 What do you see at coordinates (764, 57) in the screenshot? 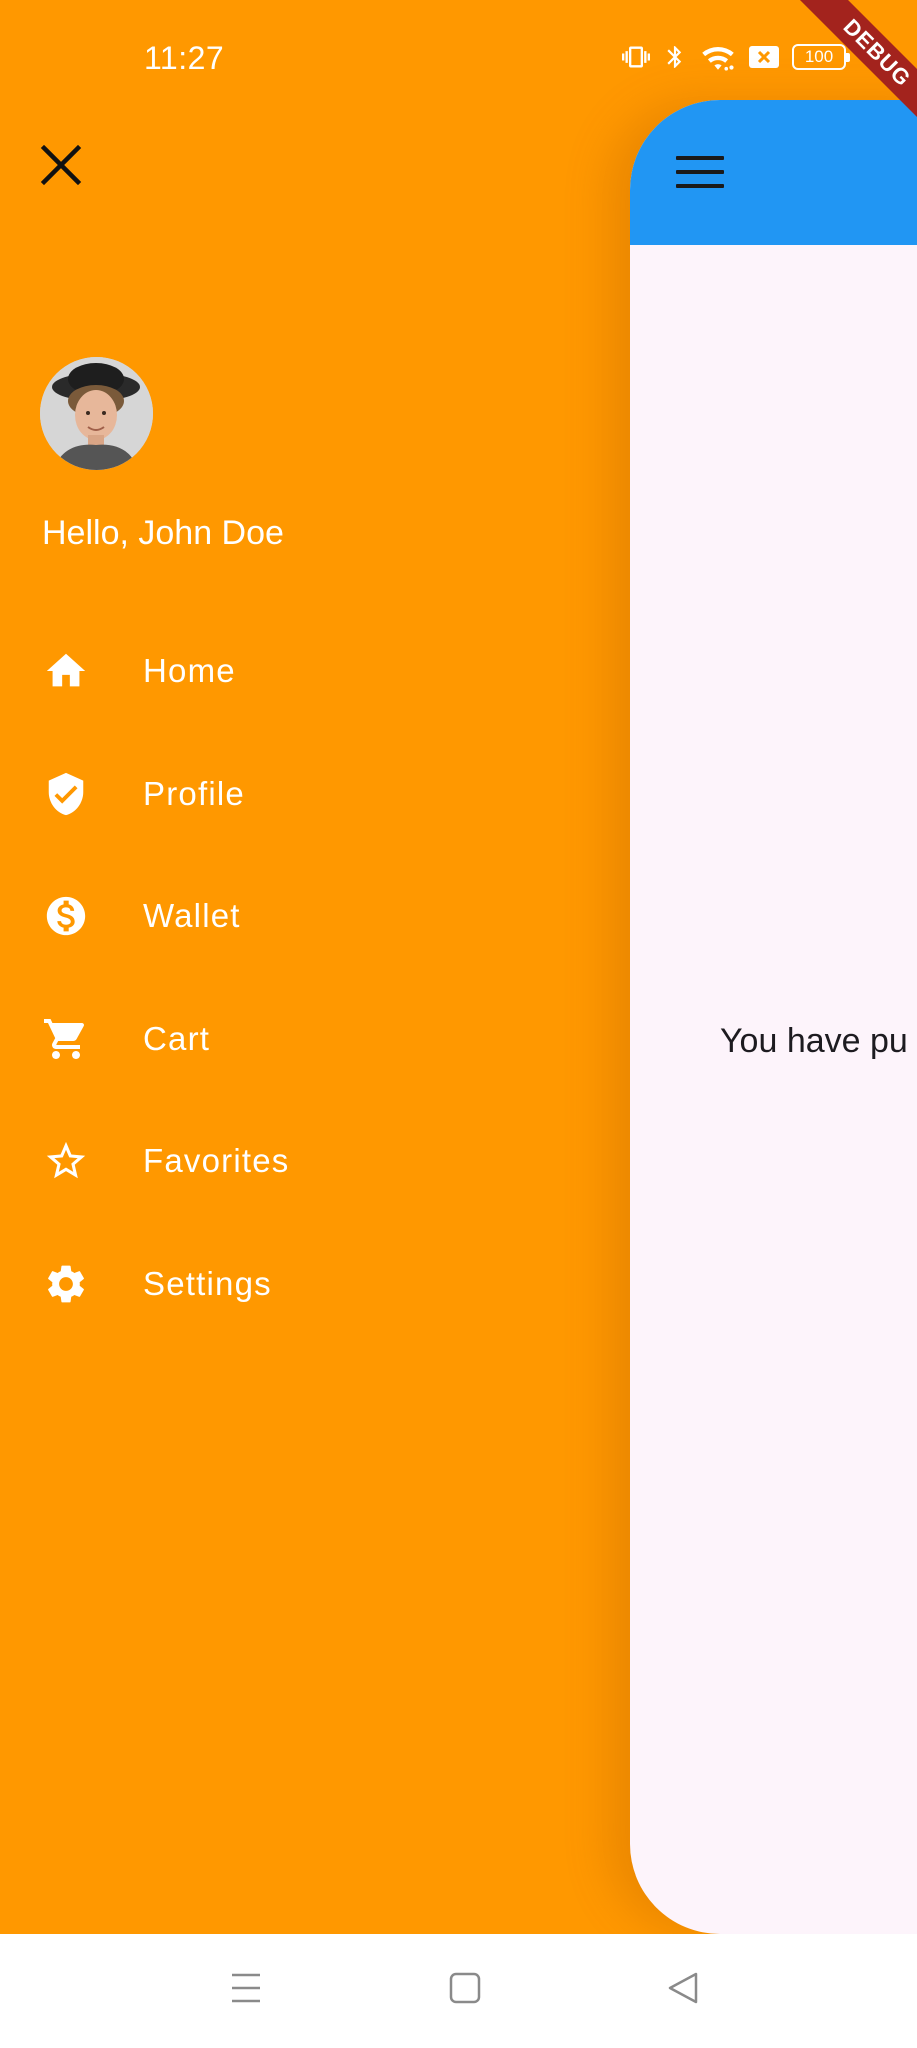
I see `sim-off-icon` at bounding box center [764, 57].